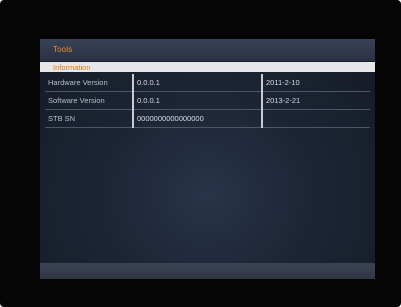 This screenshot has height=307, width=401. I want to click on section-label: Information, so click(72, 67).